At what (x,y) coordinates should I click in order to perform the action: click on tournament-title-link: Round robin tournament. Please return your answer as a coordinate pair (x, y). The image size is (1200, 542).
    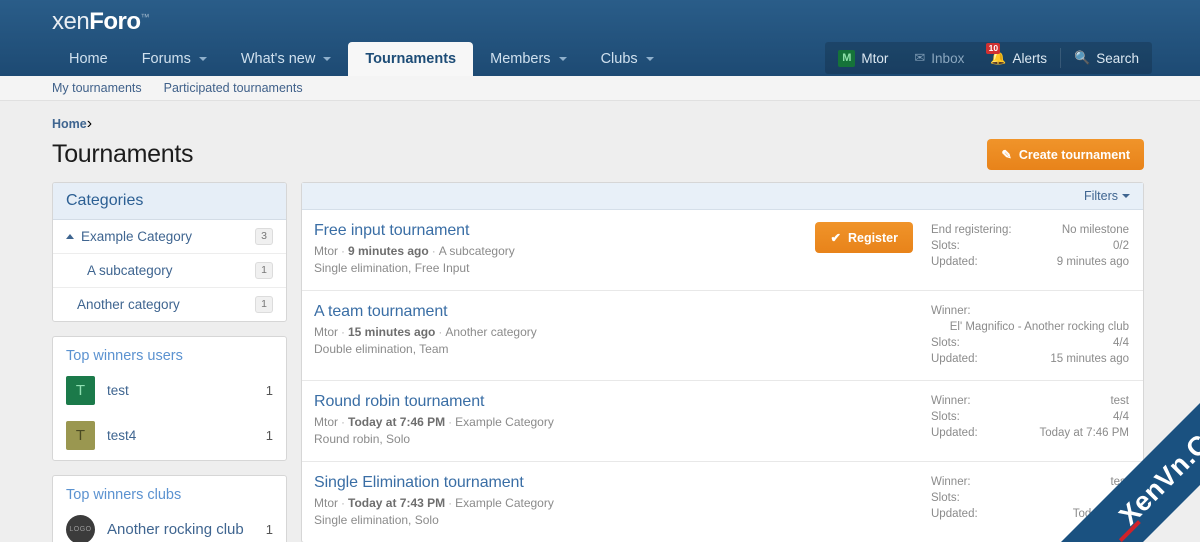
    Looking at the image, I should click on (613, 402).